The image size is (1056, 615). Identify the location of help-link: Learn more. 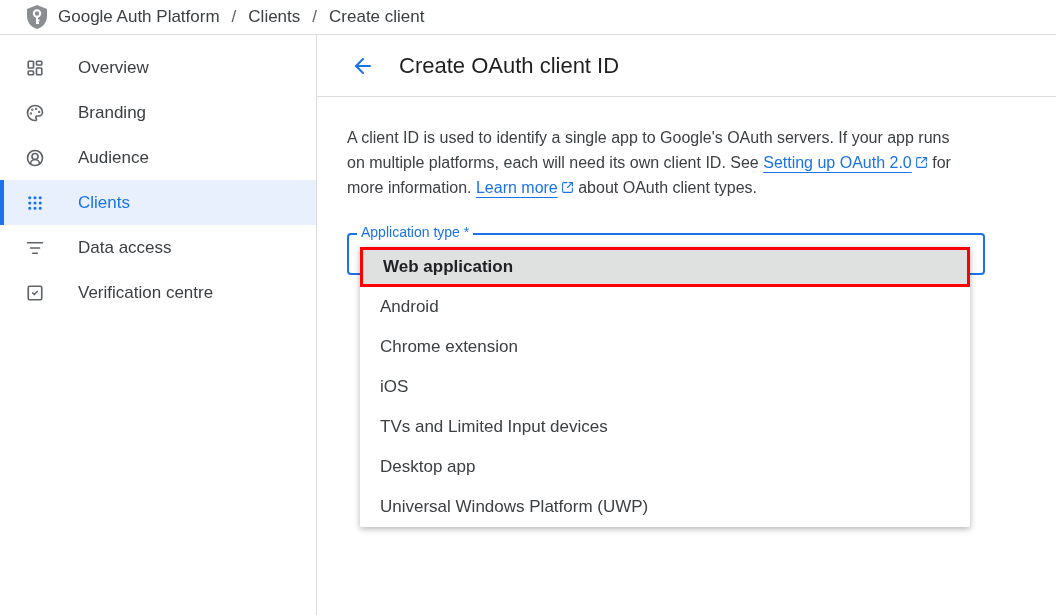
(524, 187).